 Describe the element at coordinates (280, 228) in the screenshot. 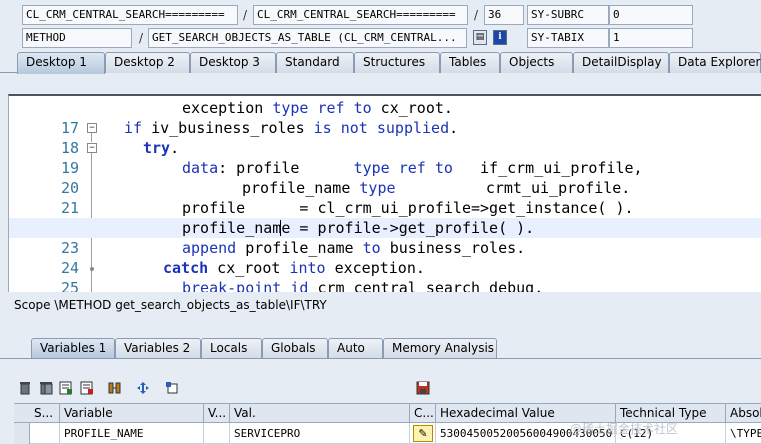

I see `text-cursor` at that location.